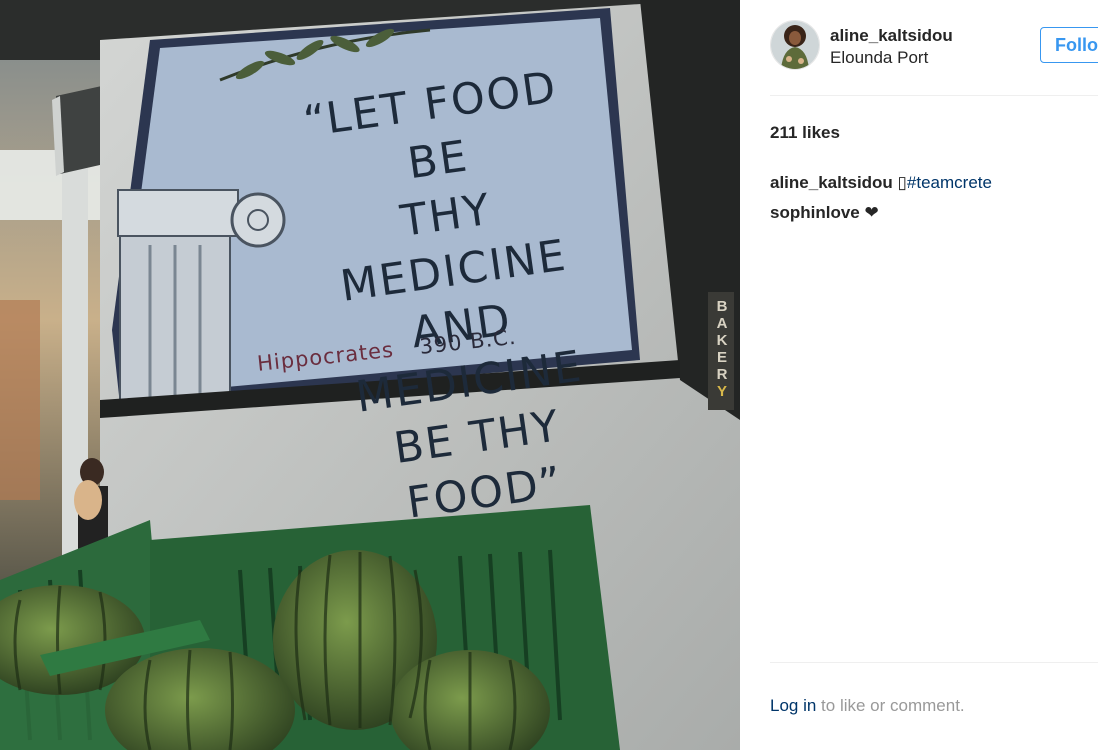 The height and width of the screenshot is (750, 1098). What do you see at coordinates (869, 212) in the screenshot?
I see `comment-text: ❤` at bounding box center [869, 212].